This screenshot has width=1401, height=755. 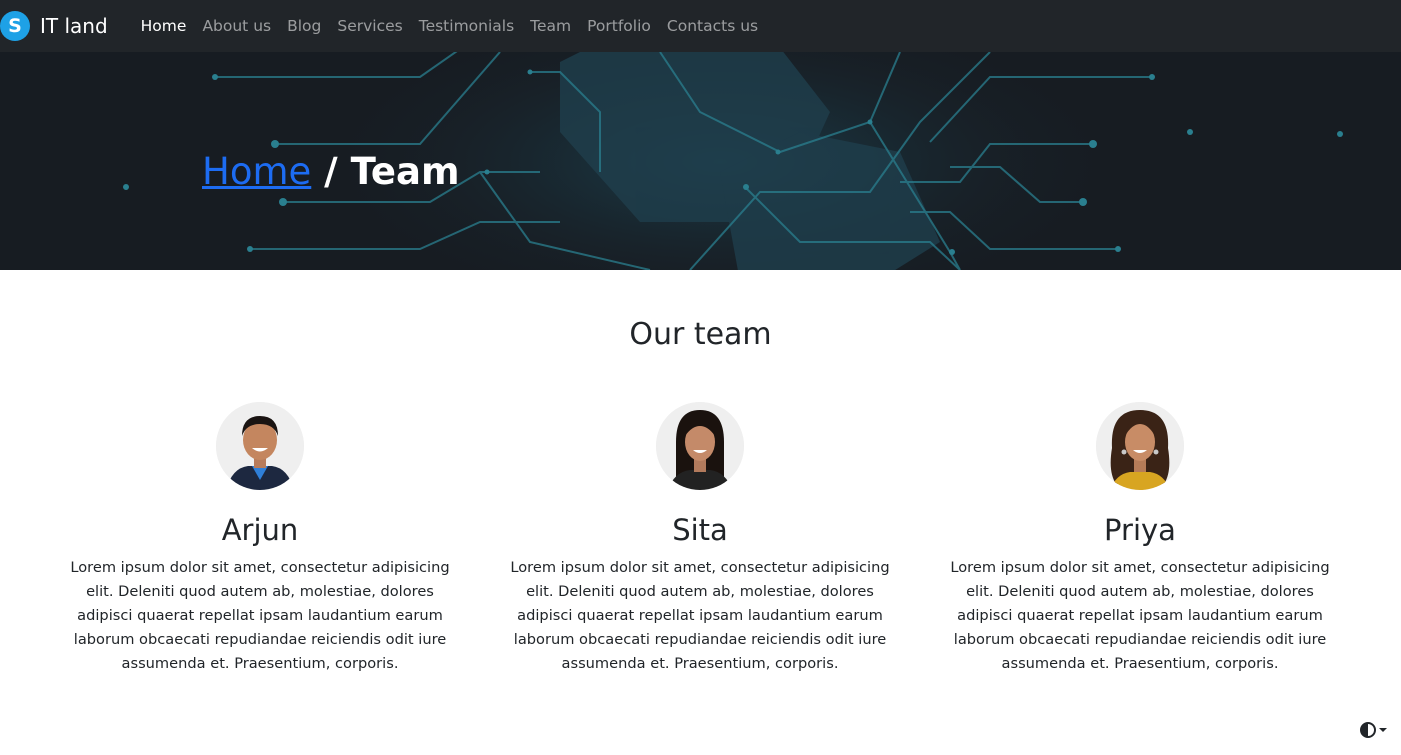 I want to click on brand-link: S IT land, so click(x=54, y=26).